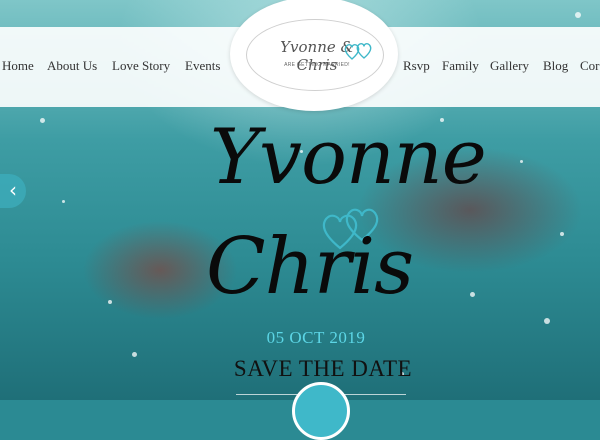  Describe the element at coordinates (316, 337) in the screenshot. I see `wedding-date: 05 OCT 2019` at that location.